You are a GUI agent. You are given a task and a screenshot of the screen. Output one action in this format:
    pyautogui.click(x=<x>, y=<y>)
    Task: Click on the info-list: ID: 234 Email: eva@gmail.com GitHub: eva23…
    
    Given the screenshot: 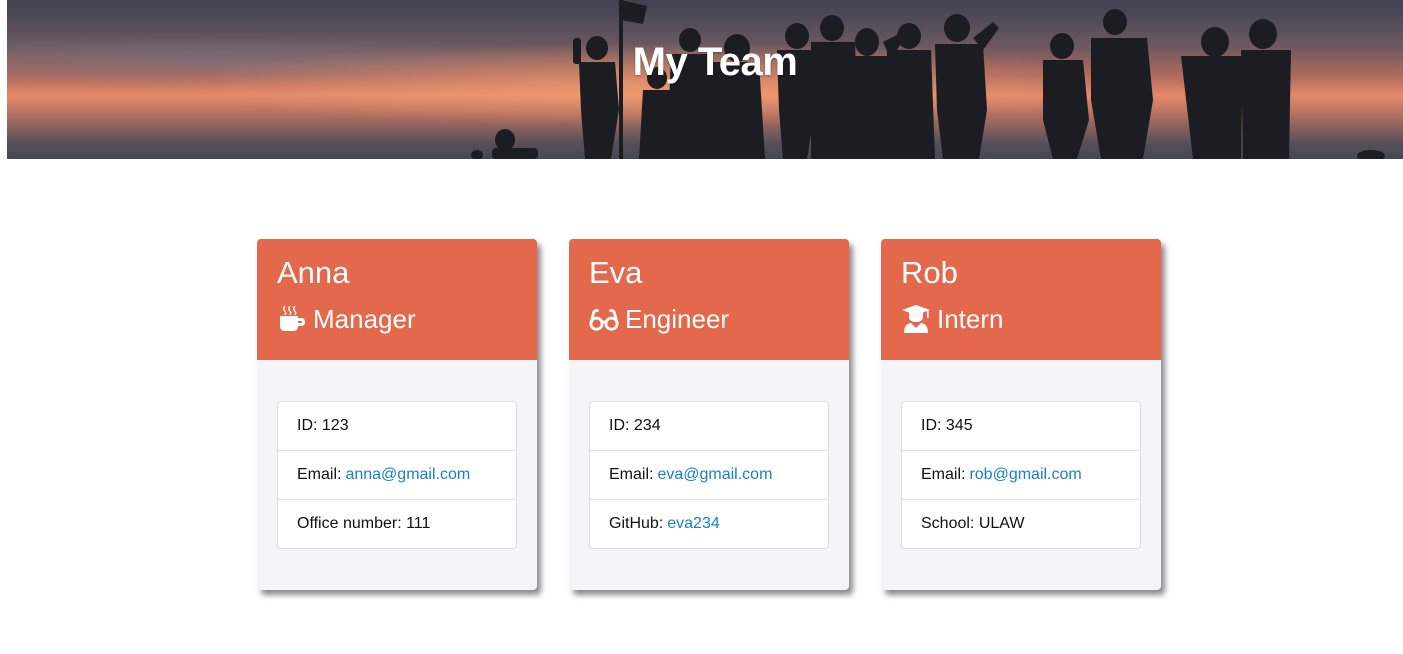 What is the action you would take?
    pyautogui.click(x=709, y=475)
    